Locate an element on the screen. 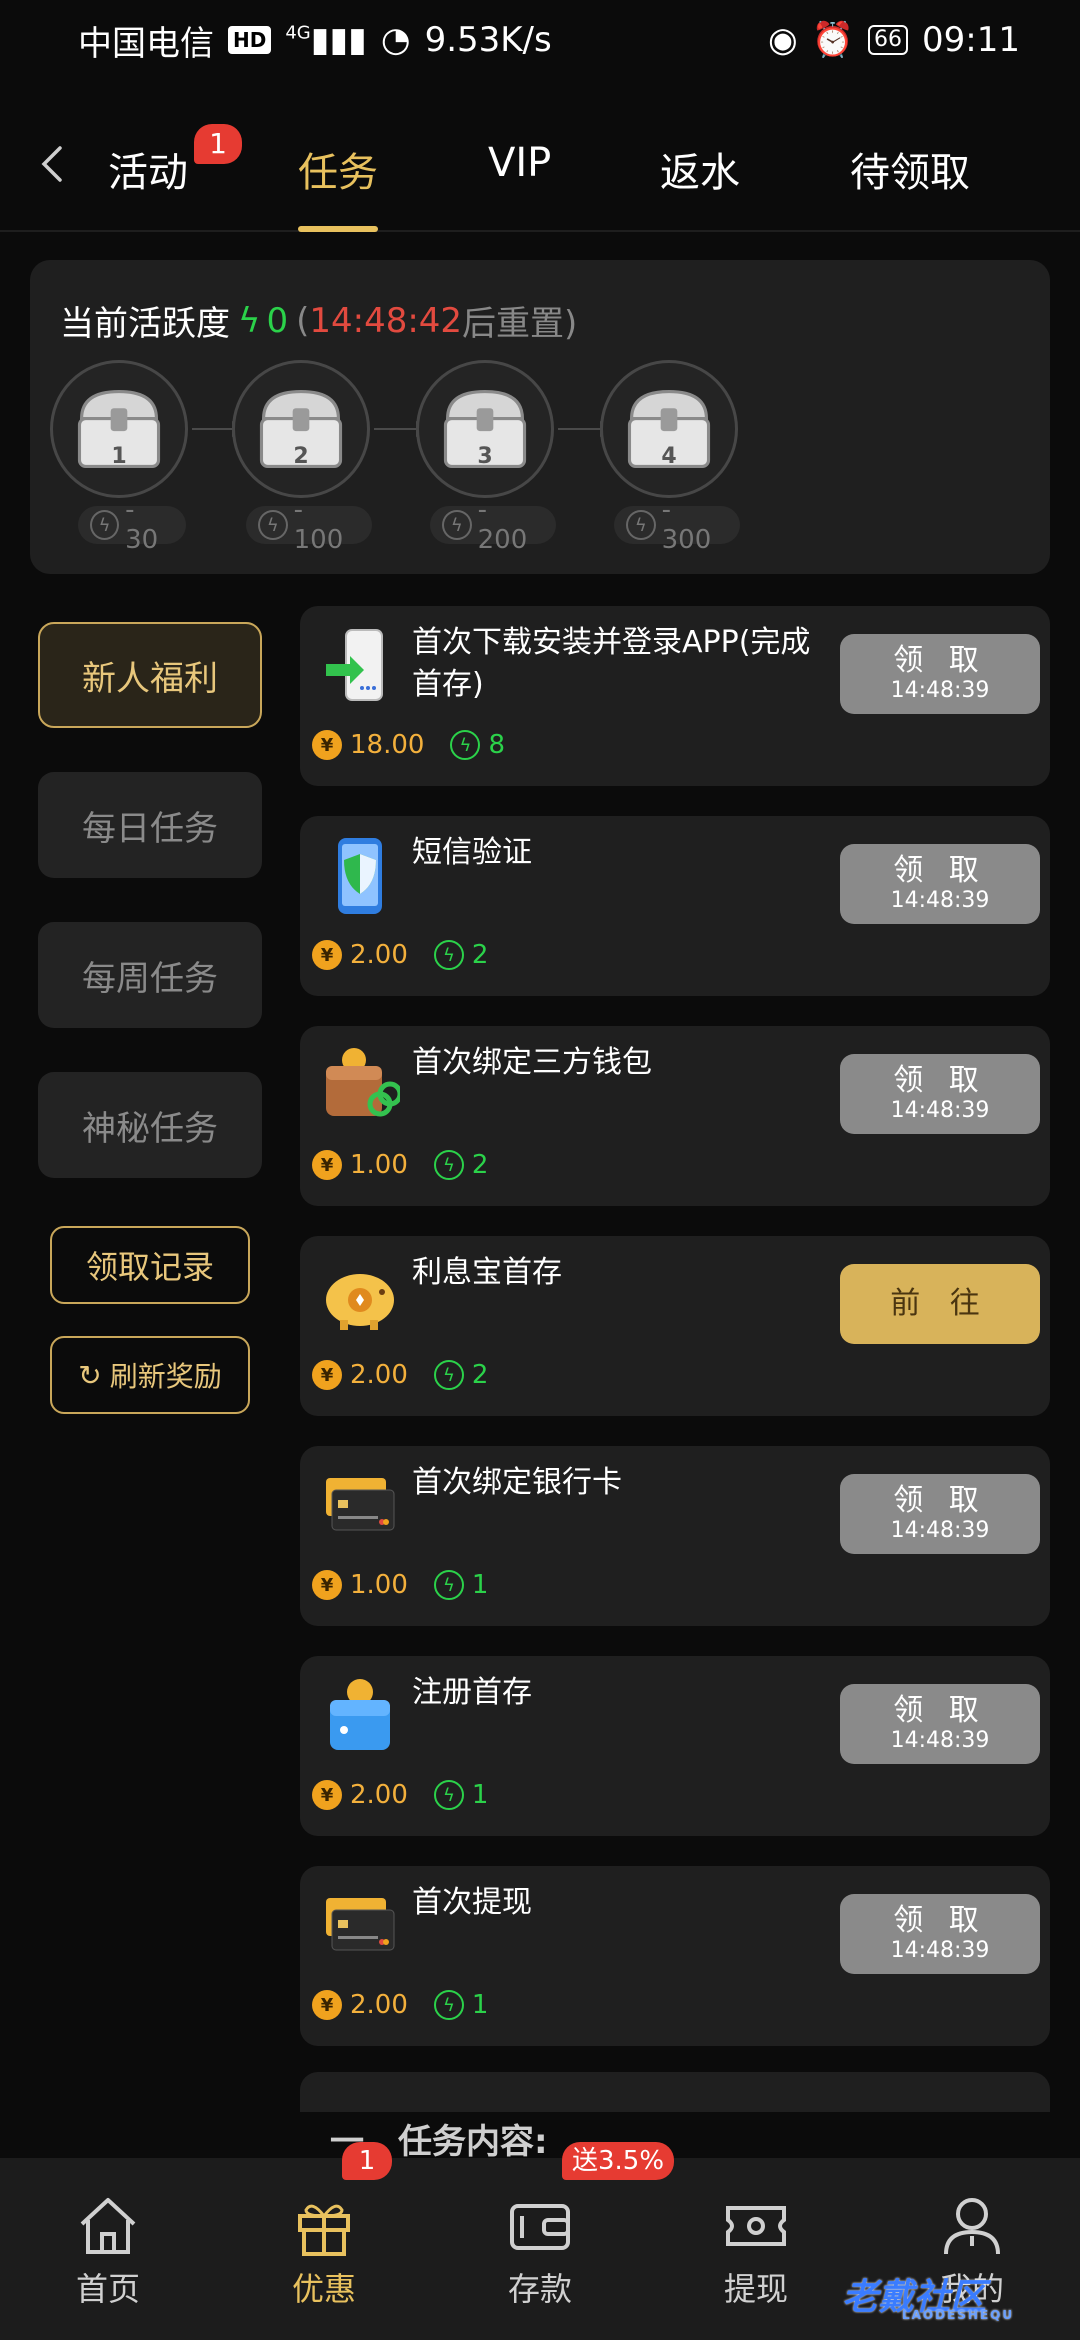 This screenshot has height=2340, width=1080. tab-rebate: 返水 is located at coordinates (700, 186).